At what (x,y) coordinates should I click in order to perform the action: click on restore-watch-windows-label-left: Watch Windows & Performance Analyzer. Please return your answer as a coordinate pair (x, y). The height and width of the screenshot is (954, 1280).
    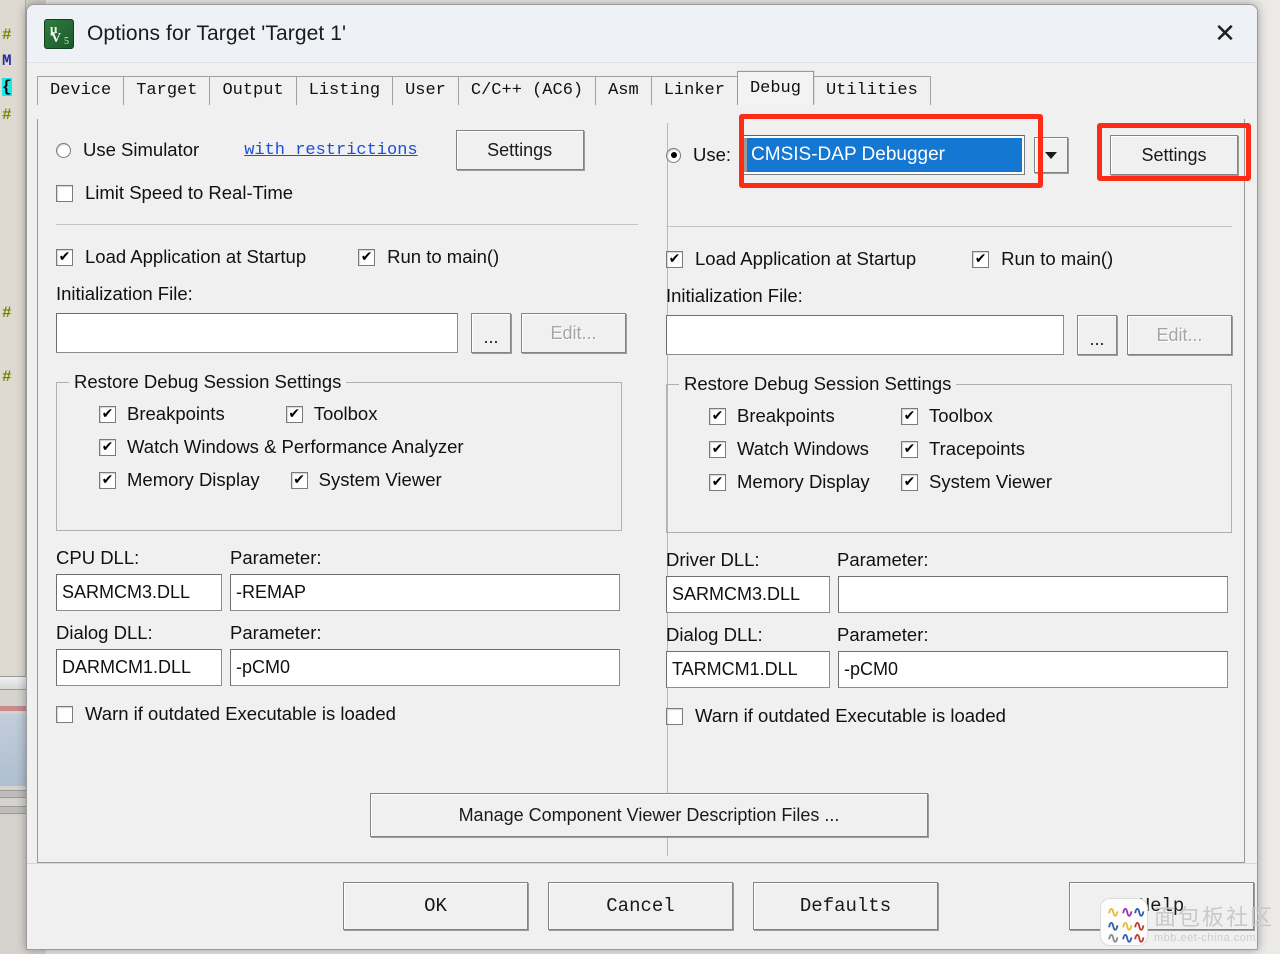
    Looking at the image, I should click on (295, 446).